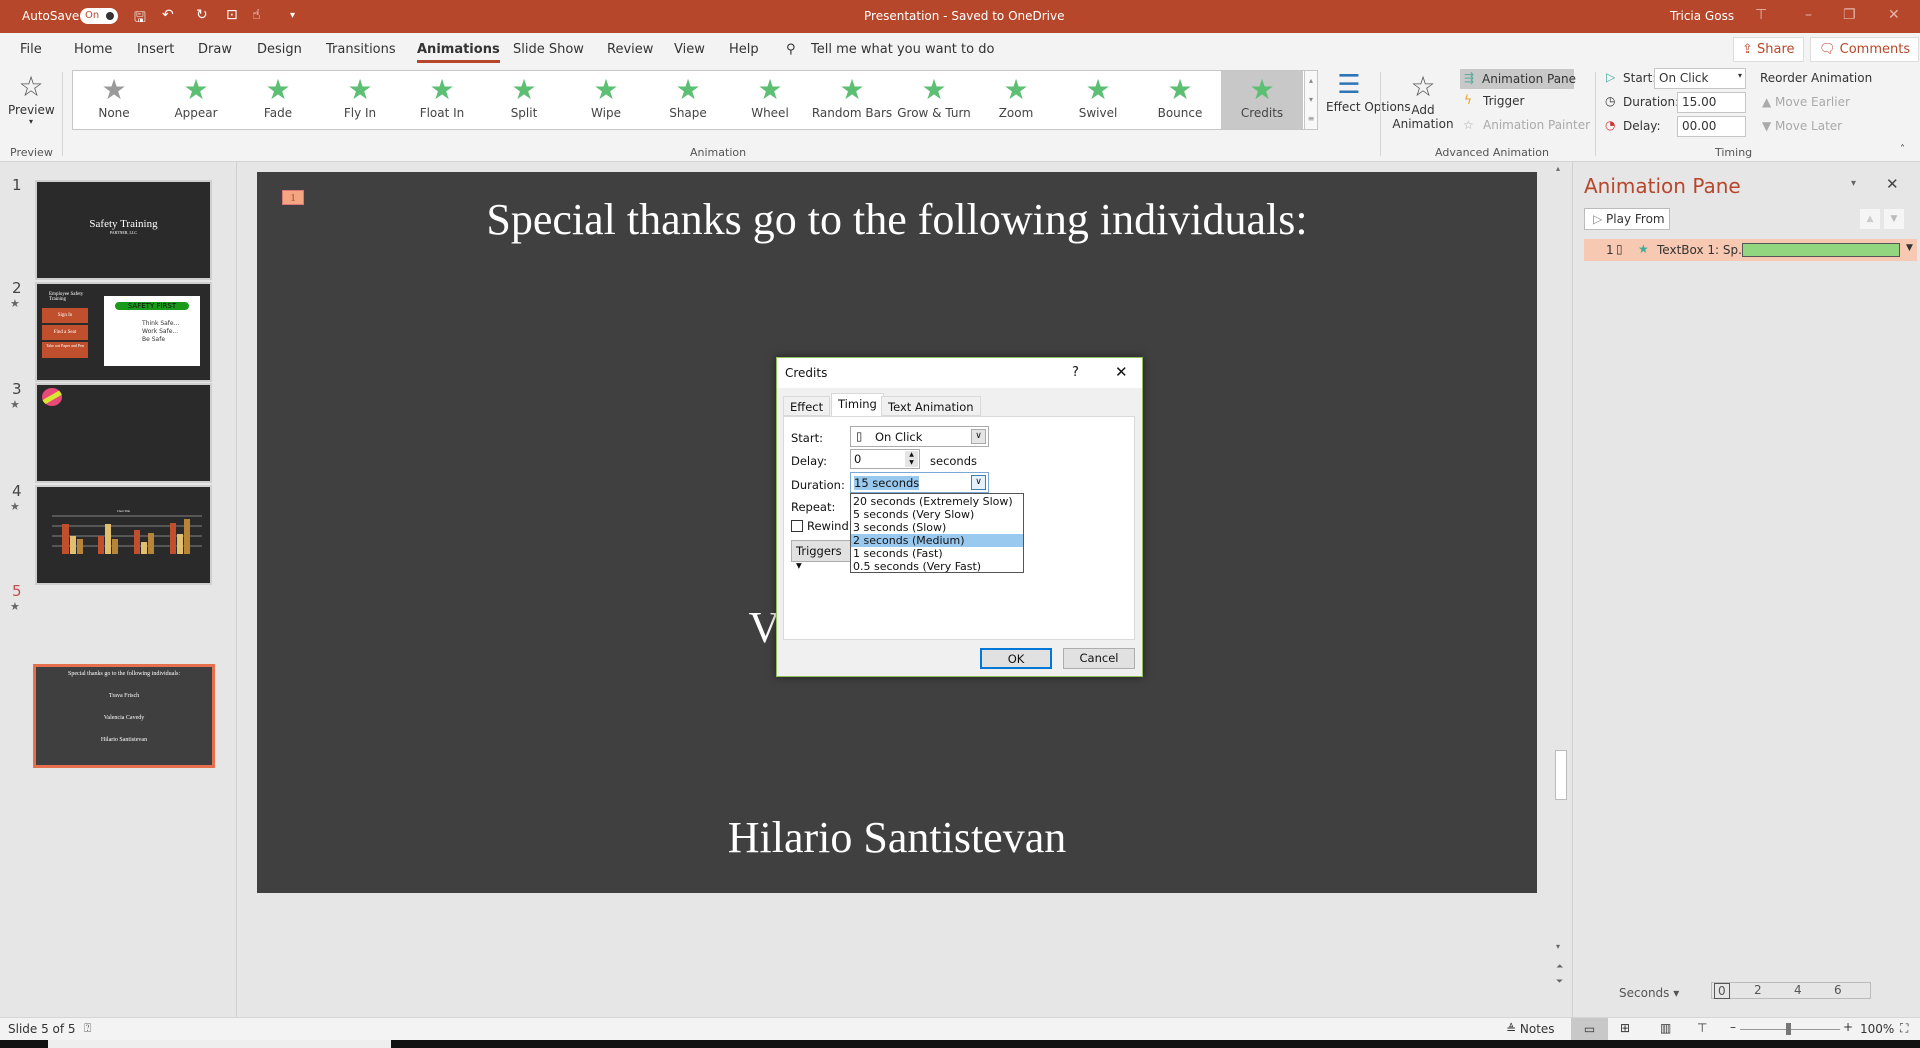 The width and height of the screenshot is (1920, 1048). What do you see at coordinates (1768, 49) in the screenshot?
I see `share-button: ⇪ Share` at bounding box center [1768, 49].